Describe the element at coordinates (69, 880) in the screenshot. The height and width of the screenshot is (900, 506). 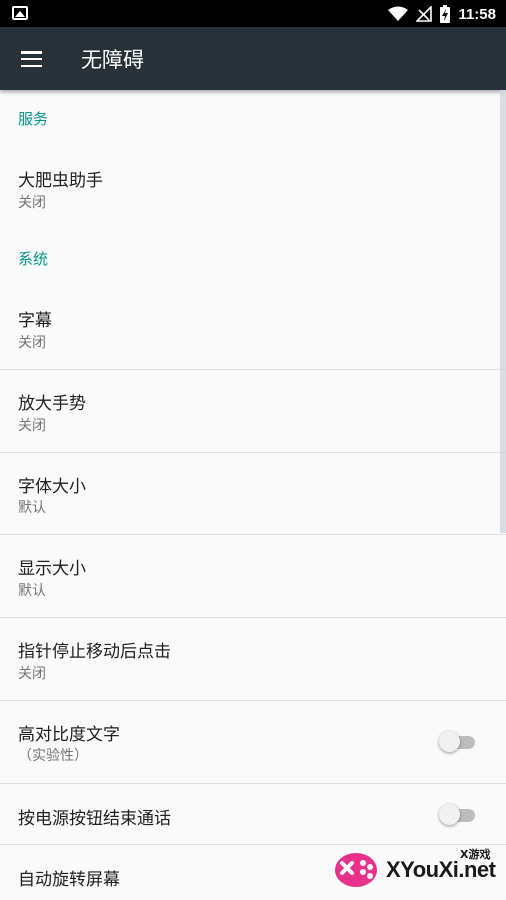
I see `setting-title: 自动旋转屏幕` at that location.